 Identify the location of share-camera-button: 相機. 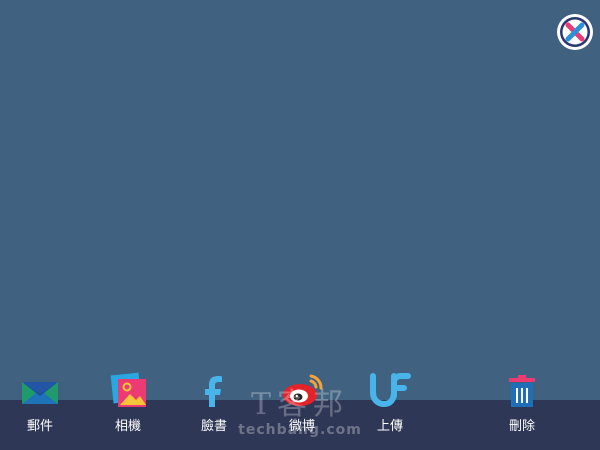
(128, 404).